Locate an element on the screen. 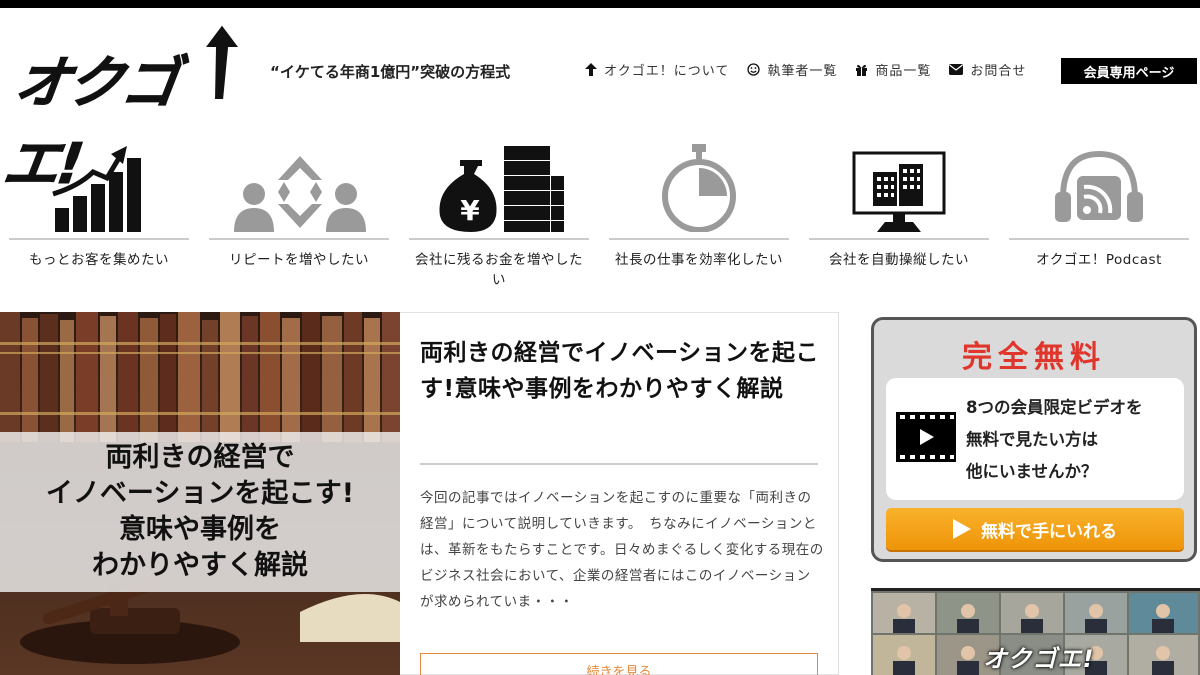  category-autopilot: 会社を自動操縦したい is located at coordinates (899, 207).